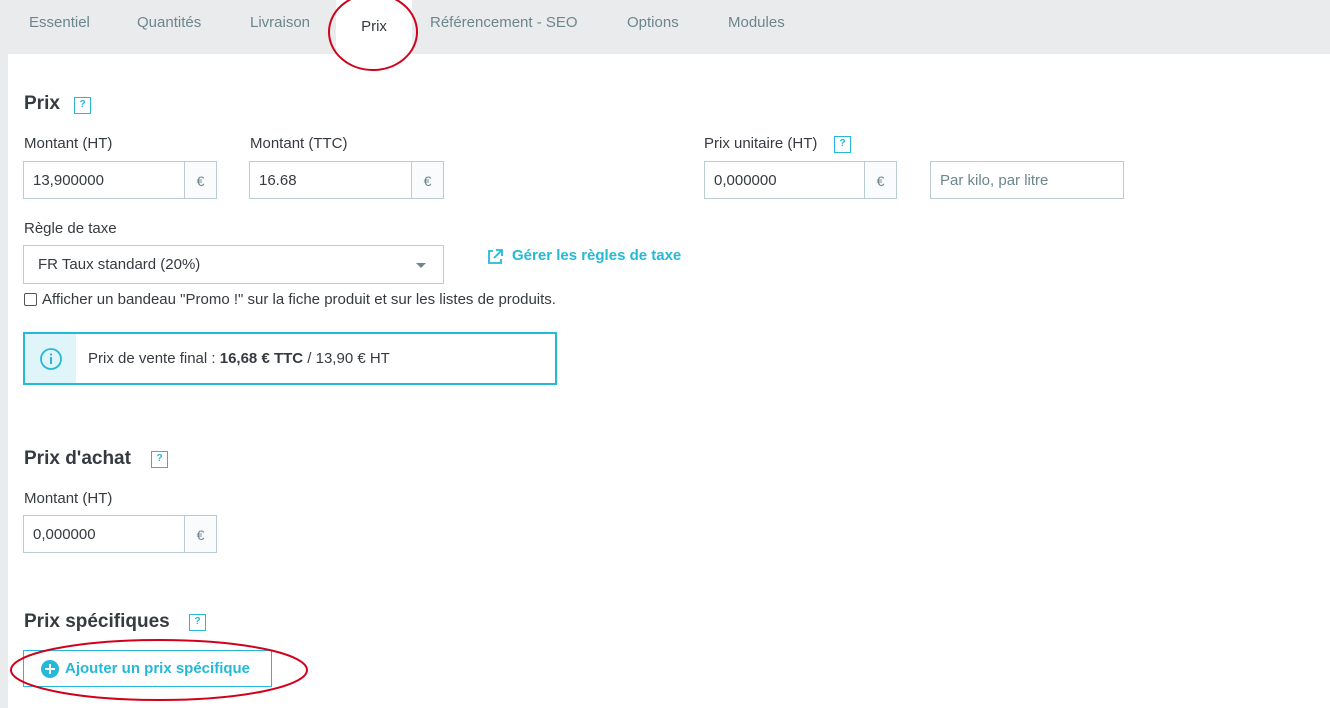  Describe the element at coordinates (68, 498) in the screenshot. I see `prix-achat-montant-label: Montant (HT)` at that location.